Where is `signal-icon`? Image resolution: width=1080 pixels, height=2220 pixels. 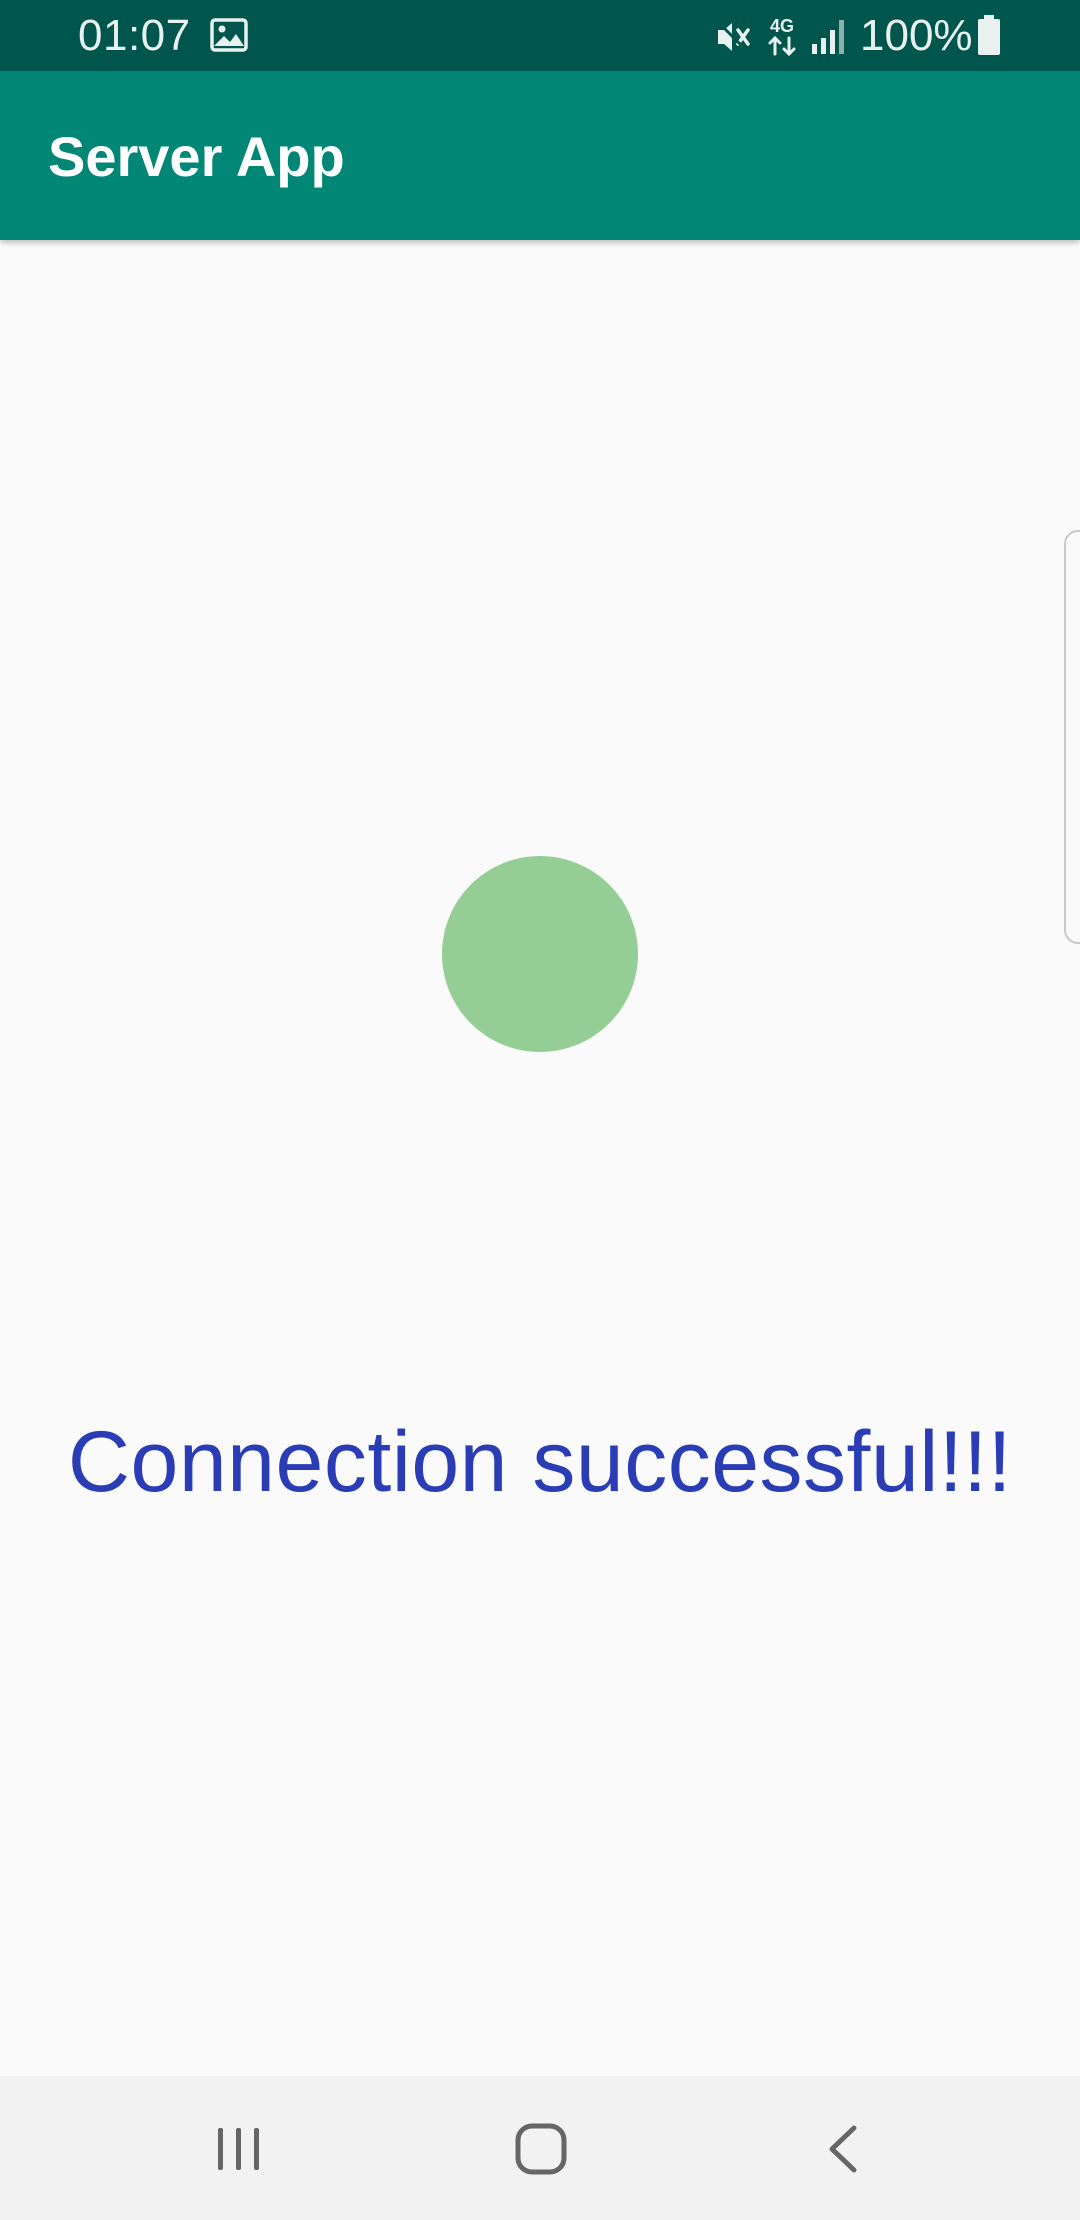
signal-icon is located at coordinates (830, 36).